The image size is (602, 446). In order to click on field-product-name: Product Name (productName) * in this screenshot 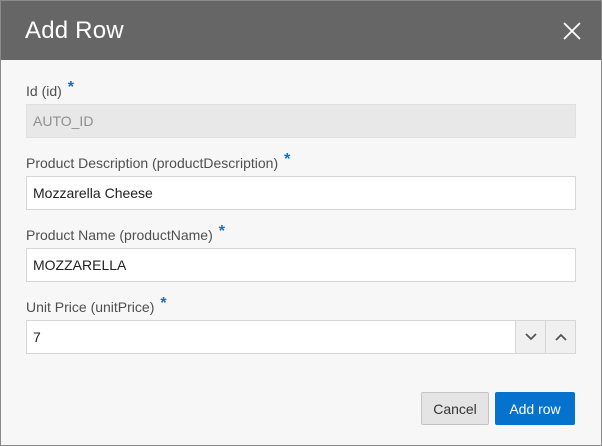, I will do `click(301, 253)`.